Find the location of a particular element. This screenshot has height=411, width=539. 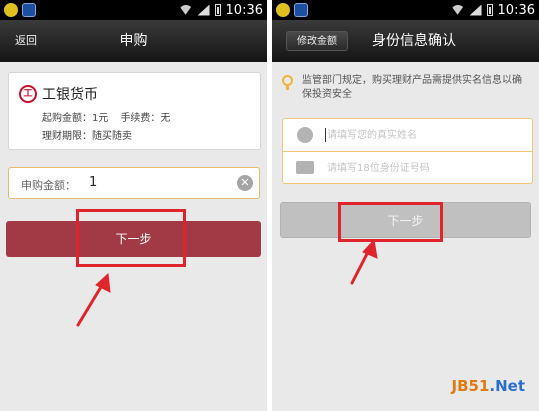

amount-field: 申购金额： 1 ✕ is located at coordinates (134, 183).